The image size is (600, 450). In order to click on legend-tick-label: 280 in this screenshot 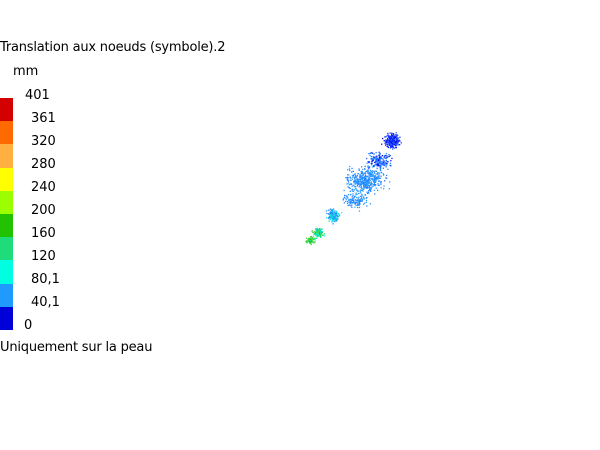, I will do `click(43, 164)`.